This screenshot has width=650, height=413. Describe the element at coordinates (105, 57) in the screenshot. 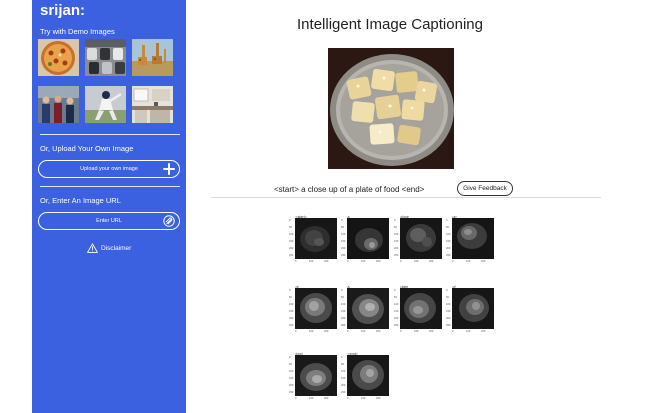

I see `demo-image-parked-cars` at that location.